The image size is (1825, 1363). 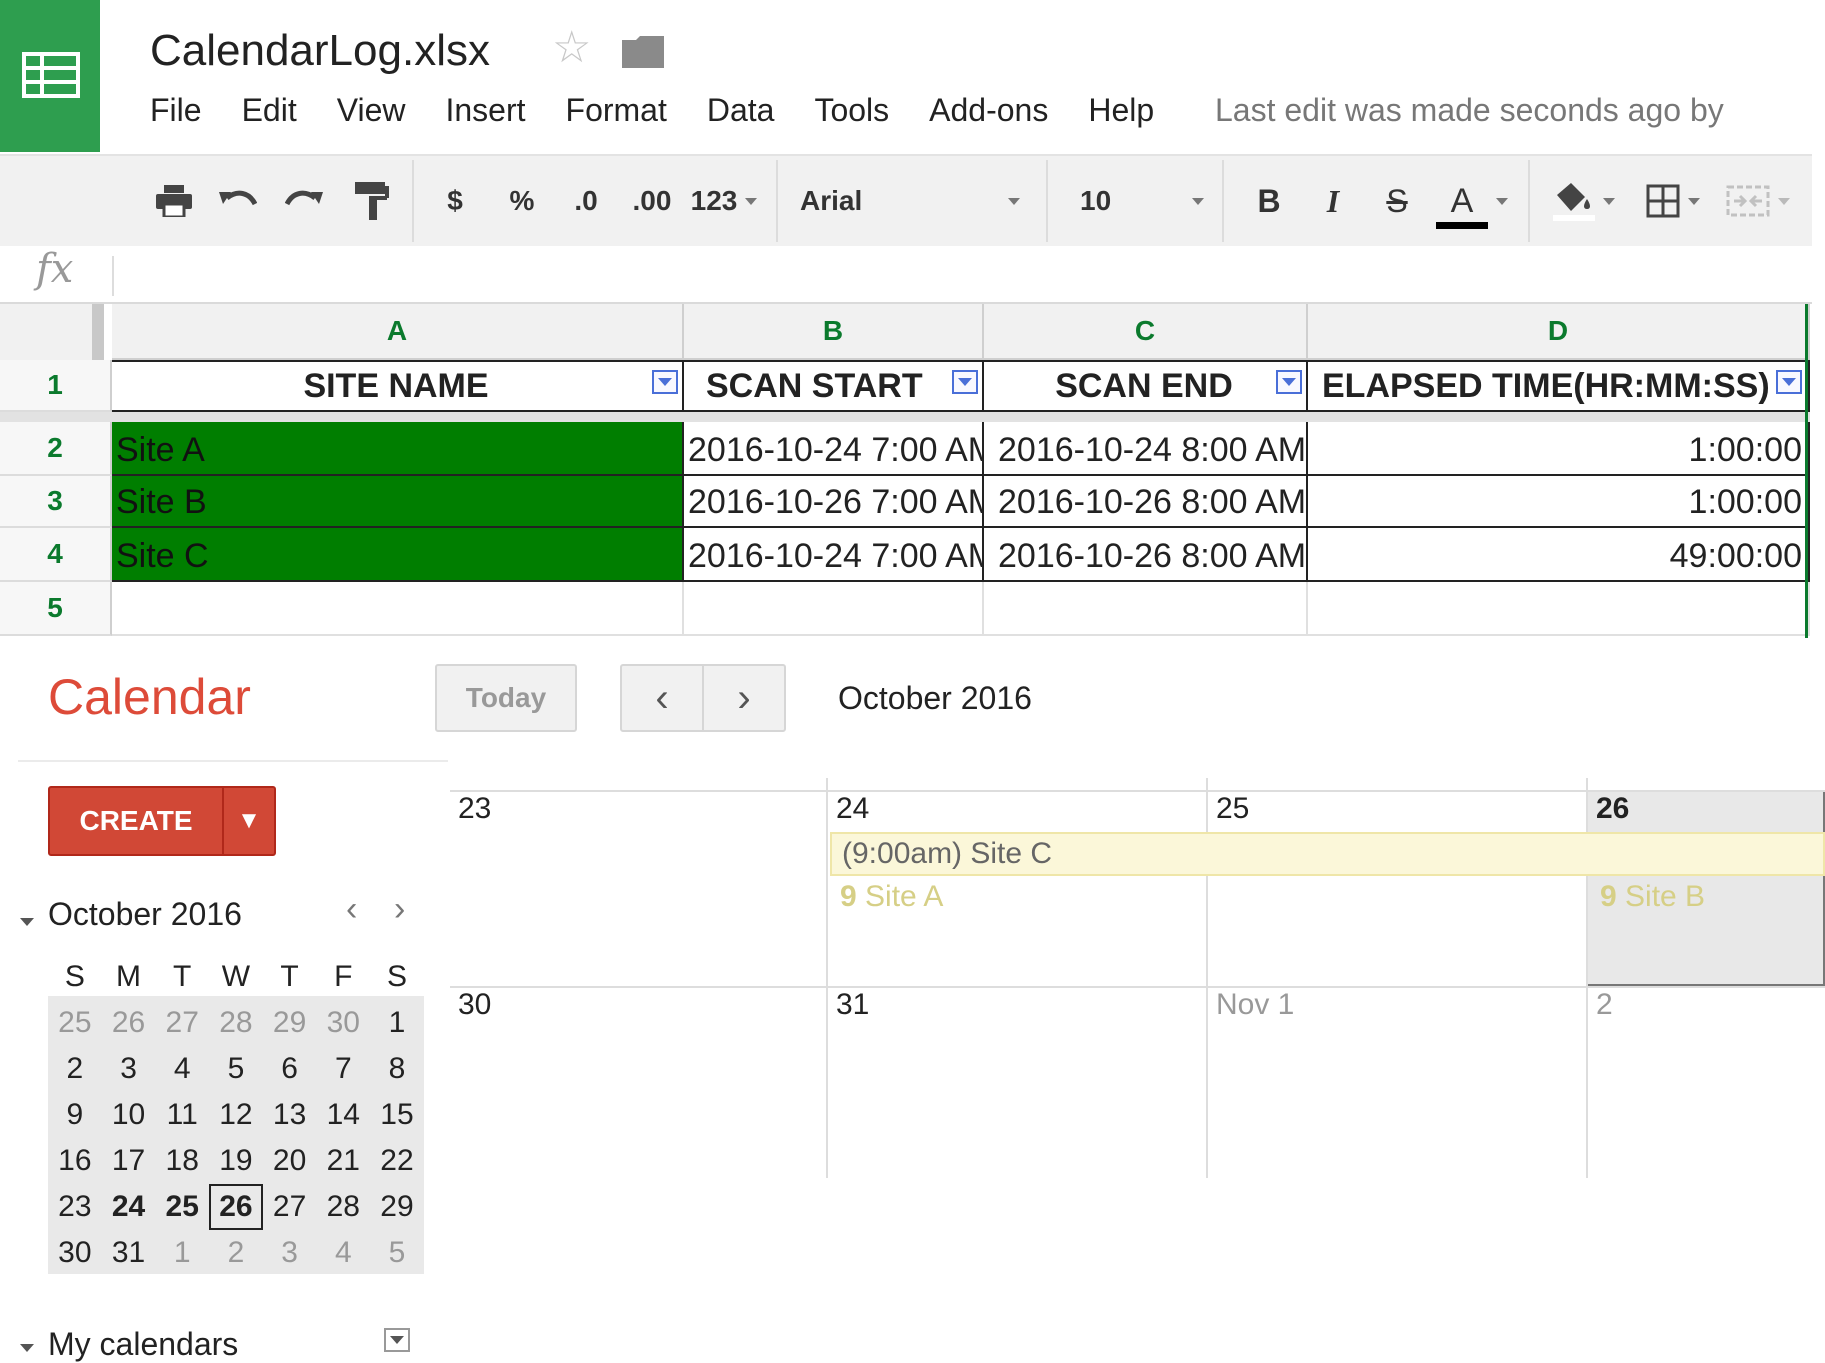 I want to click on cell-a4: Site C, so click(x=398, y=555).